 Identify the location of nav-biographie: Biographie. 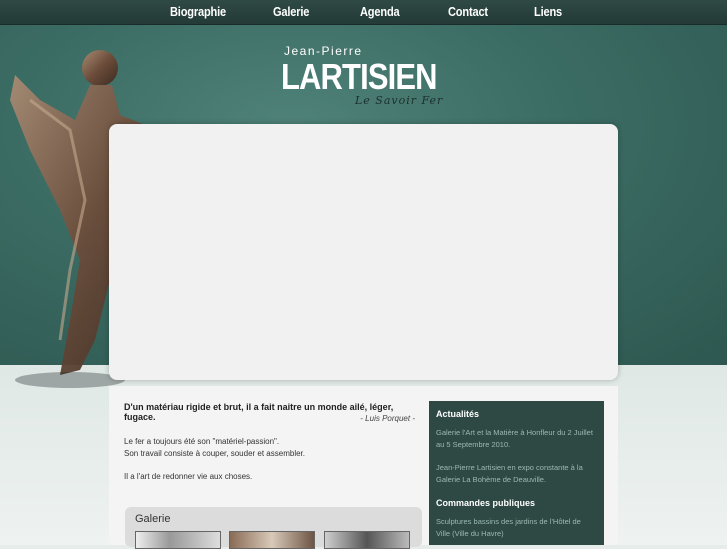
(198, 11).